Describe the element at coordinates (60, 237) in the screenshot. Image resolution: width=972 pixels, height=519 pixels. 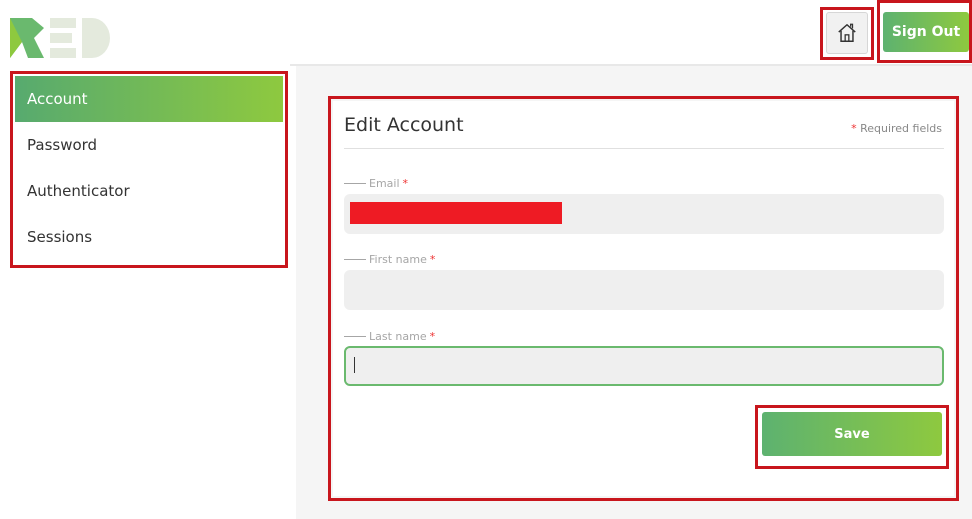
I see `sidebar-item-label: Sessions` at that location.